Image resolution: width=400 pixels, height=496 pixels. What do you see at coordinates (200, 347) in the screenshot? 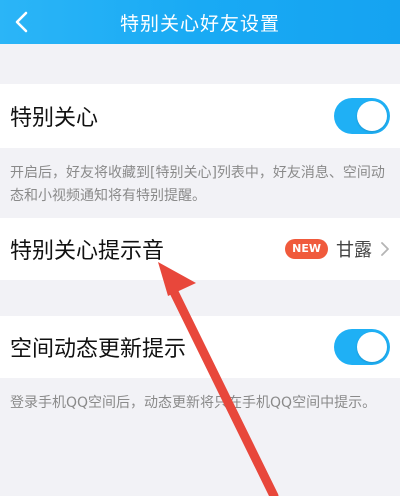
I see `zone-update-row: 空间动态更新提示` at bounding box center [200, 347].